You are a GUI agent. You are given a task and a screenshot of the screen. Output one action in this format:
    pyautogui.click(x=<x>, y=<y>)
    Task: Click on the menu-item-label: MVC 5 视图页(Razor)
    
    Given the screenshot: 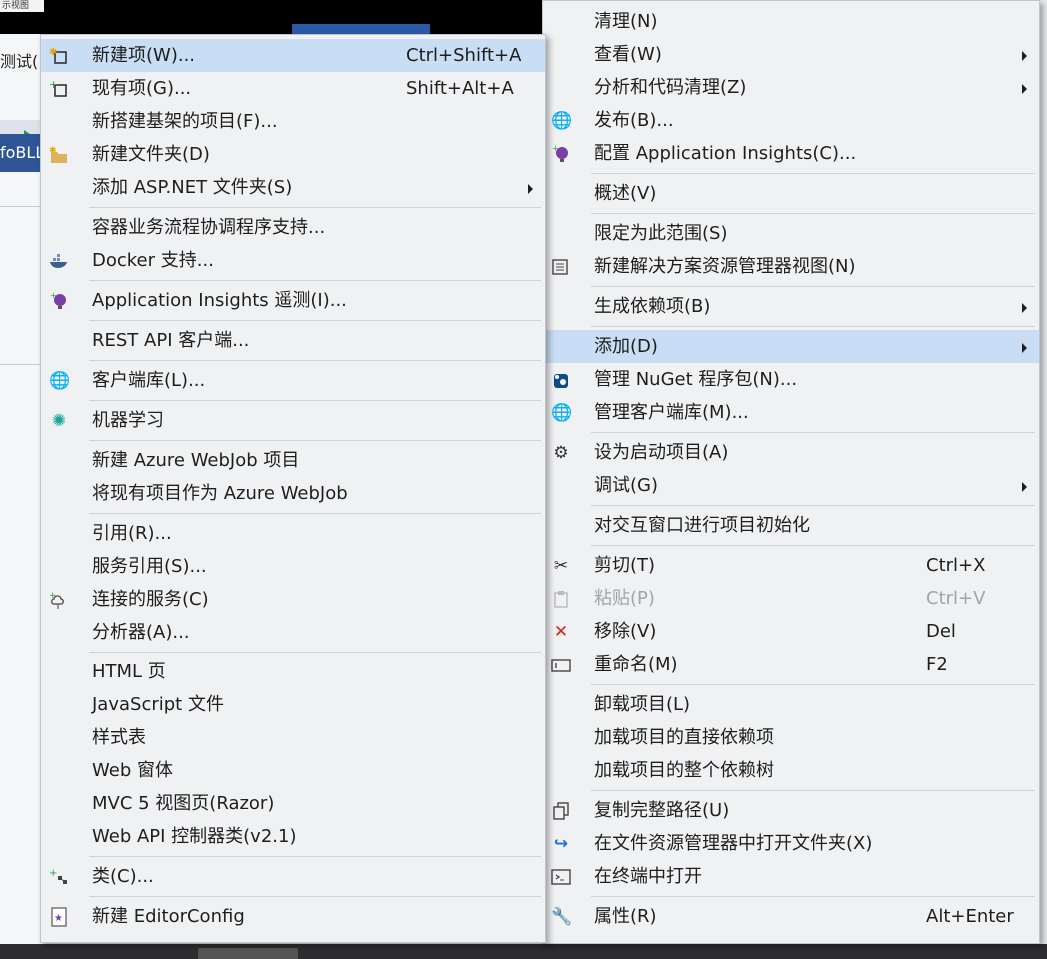 What is the action you would take?
    pyautogui.click(x=183, y=803)
    